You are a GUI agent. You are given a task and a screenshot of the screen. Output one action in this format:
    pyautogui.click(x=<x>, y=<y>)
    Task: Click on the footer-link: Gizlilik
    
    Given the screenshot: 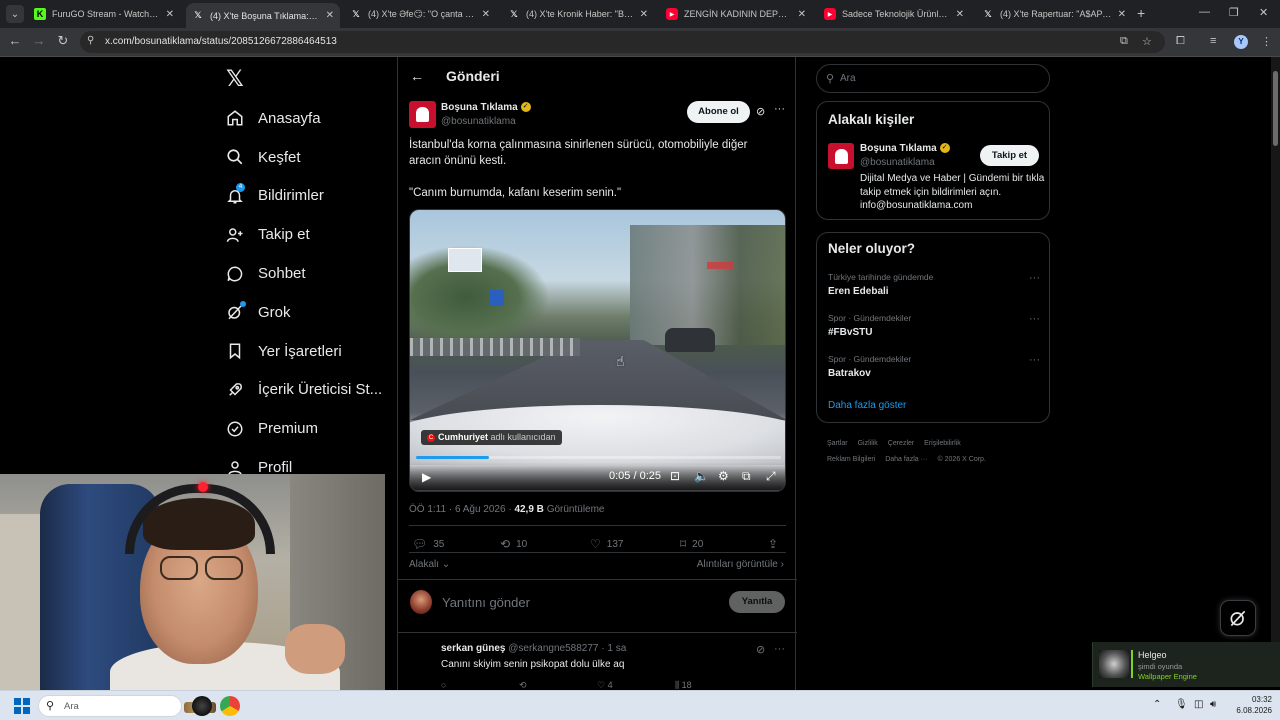 What is the action you would take?
    pyautogui.click(x=868, y=443)
    